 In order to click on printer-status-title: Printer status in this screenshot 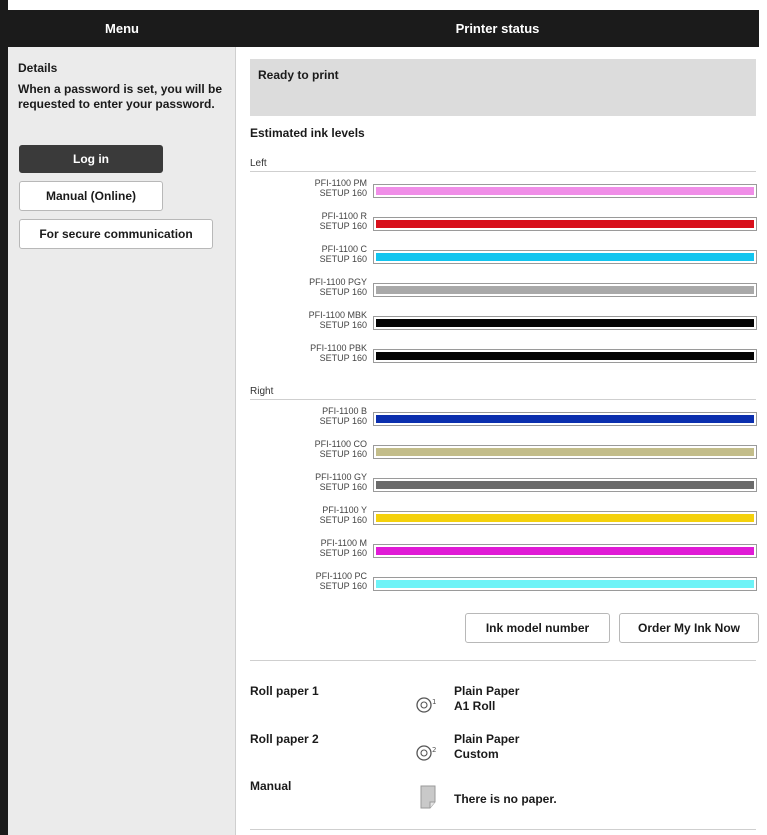, I will do `click(497, 28)`.